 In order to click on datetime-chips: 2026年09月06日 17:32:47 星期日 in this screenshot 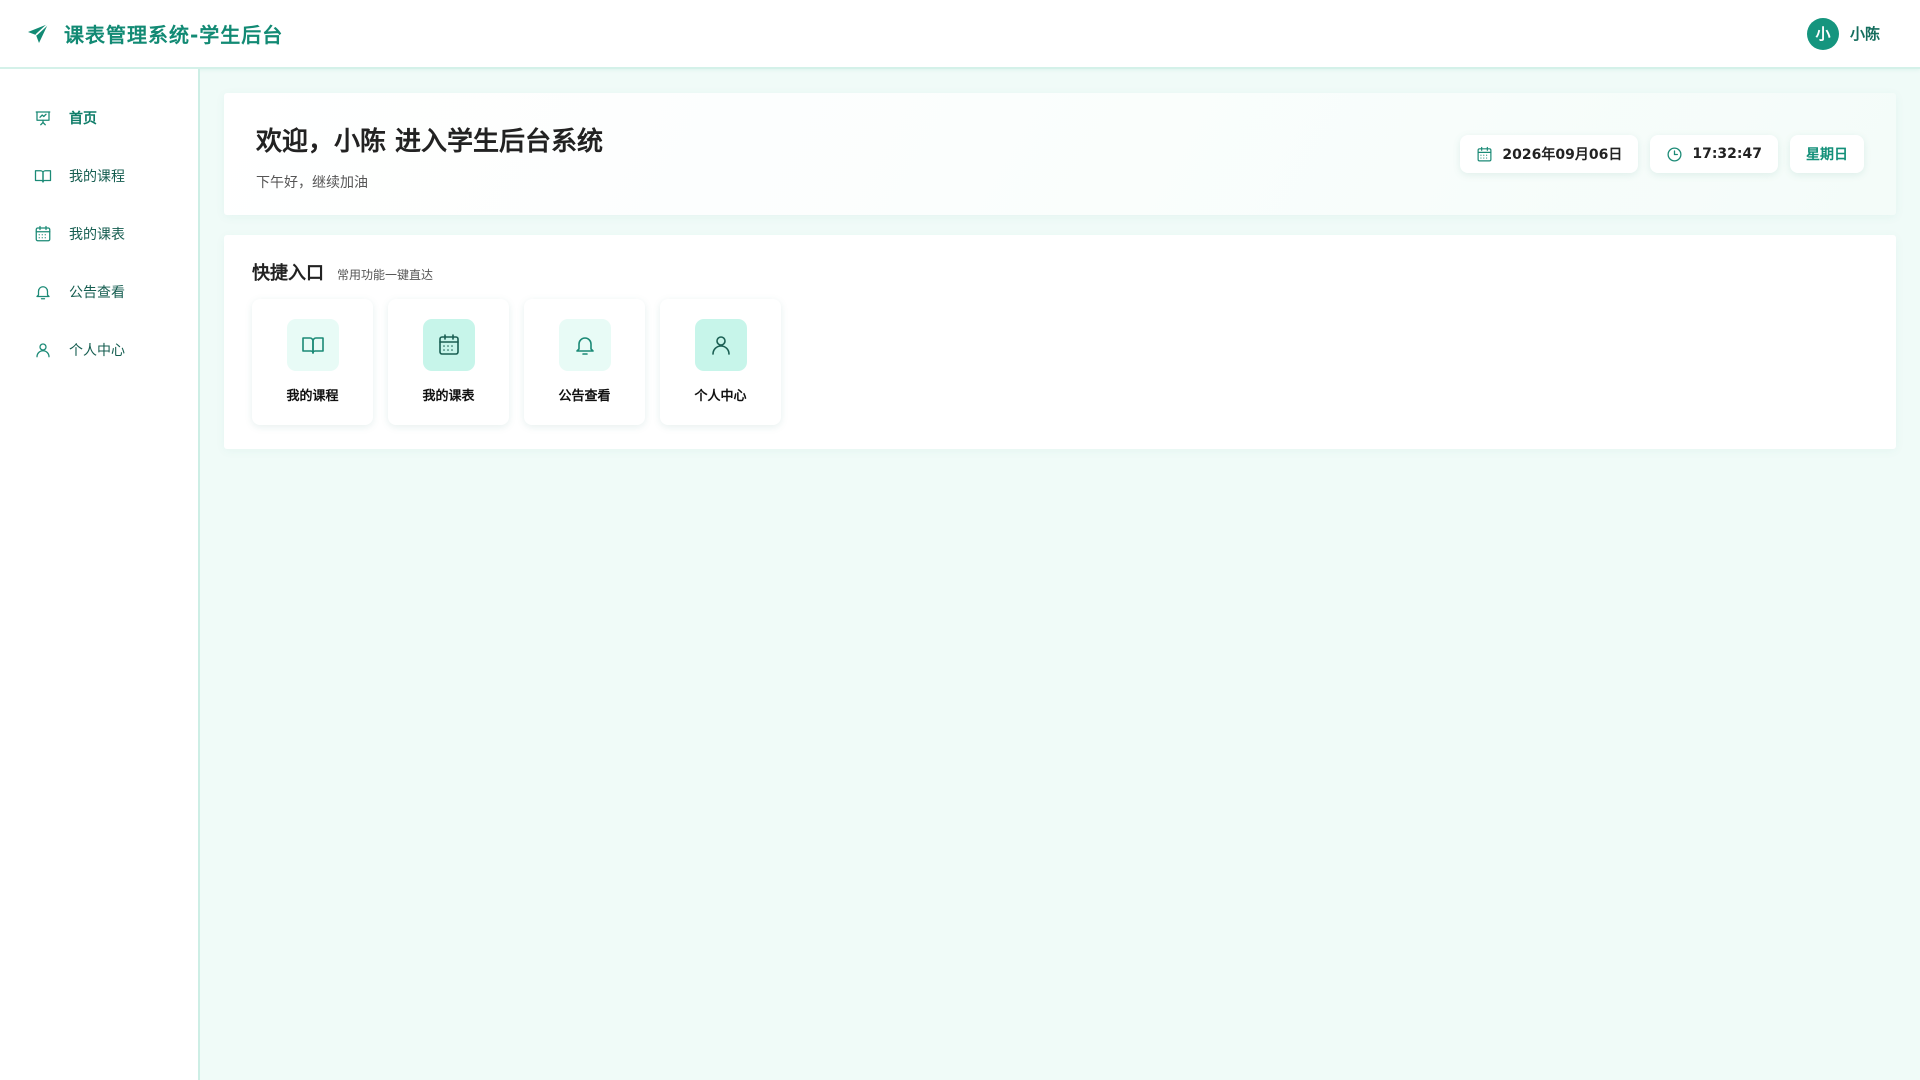, I will do `click(1662, 154)`.